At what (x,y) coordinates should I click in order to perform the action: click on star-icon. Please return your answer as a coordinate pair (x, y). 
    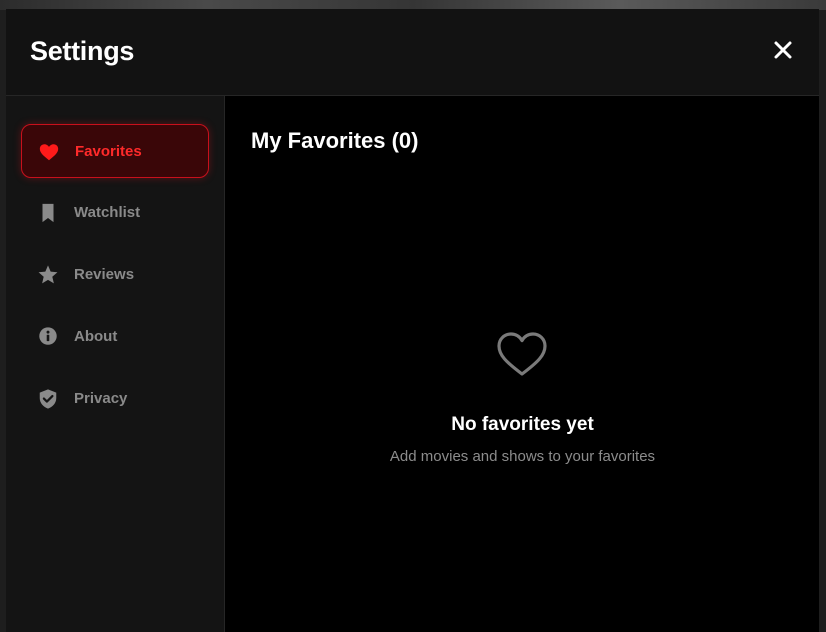
    Looking at the image, I should click on (48, 274).